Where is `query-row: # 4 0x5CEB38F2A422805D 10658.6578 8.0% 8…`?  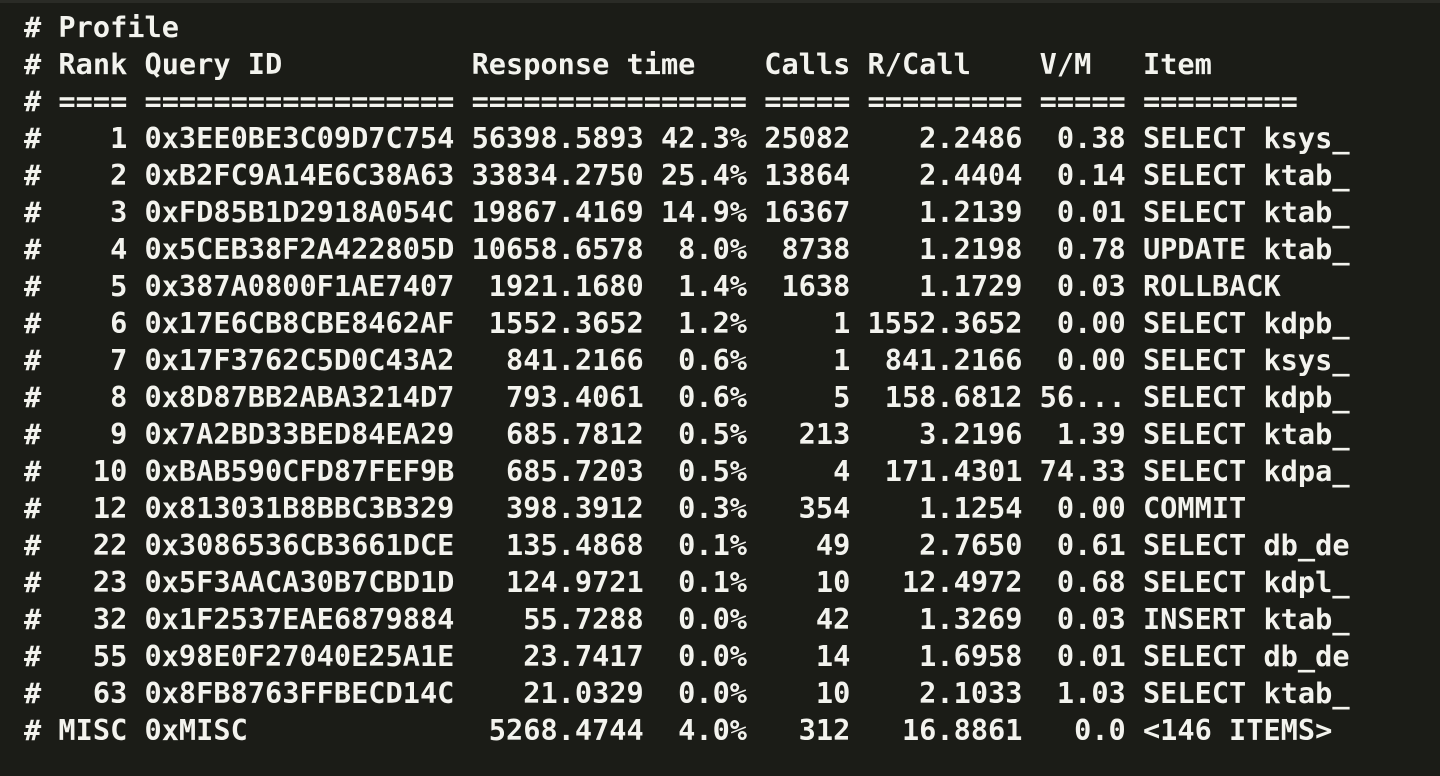
query-row: # 4 0x5CEB38F2A422805D 10658.6578 8.0% 8… is located at coordinates (687, 249).